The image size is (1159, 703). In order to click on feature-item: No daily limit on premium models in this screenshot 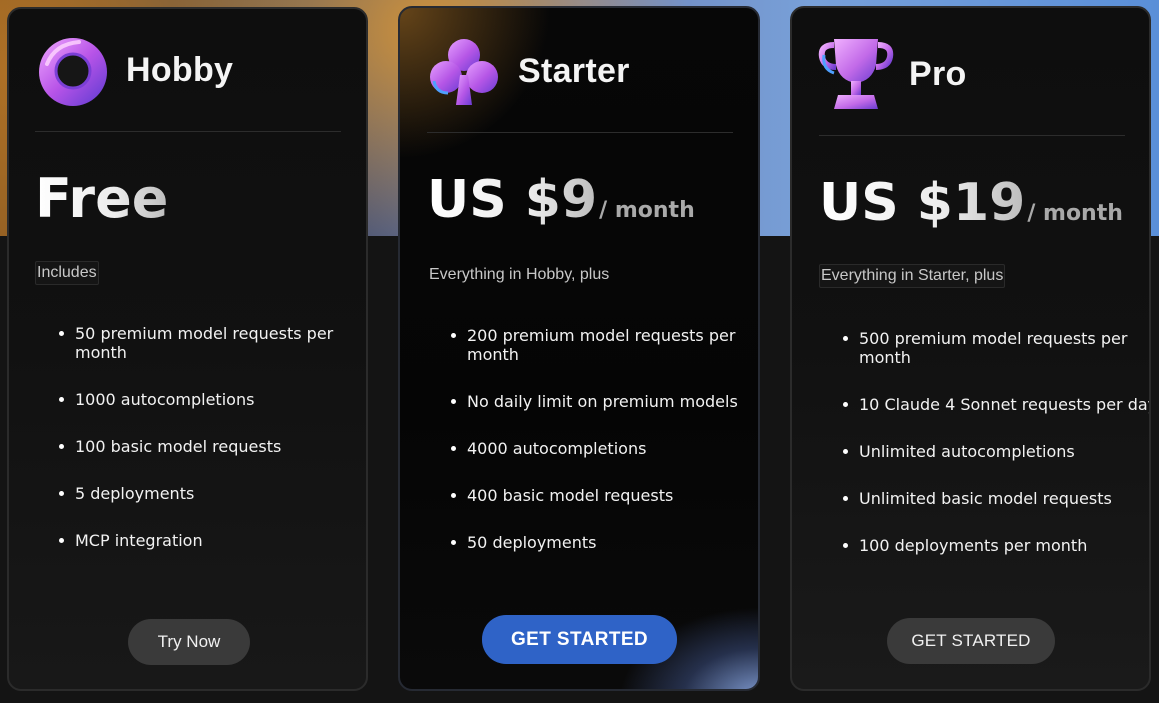, I will do `click(604, 401)`.